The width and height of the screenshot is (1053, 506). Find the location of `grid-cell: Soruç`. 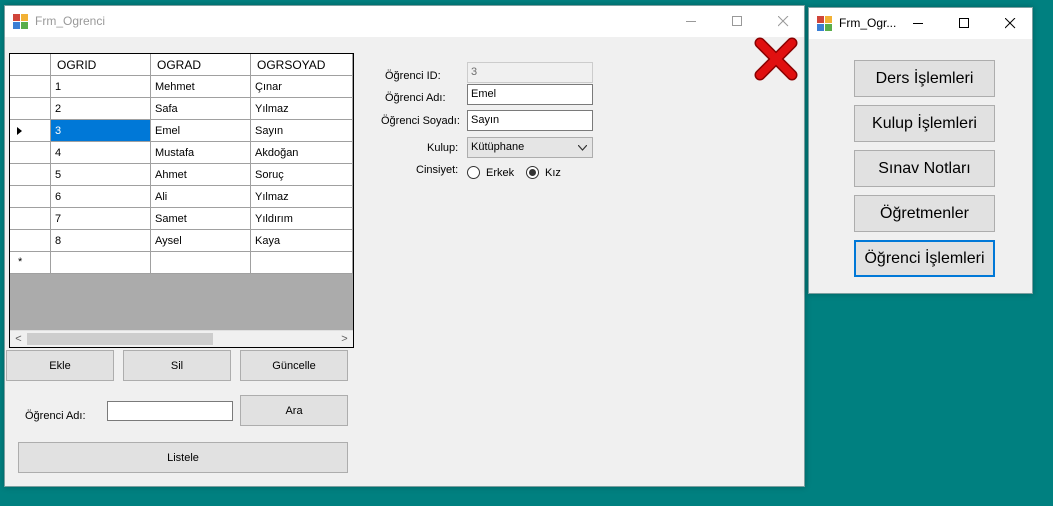

grid-cell: Soruç is located at coordinates (302, 175).